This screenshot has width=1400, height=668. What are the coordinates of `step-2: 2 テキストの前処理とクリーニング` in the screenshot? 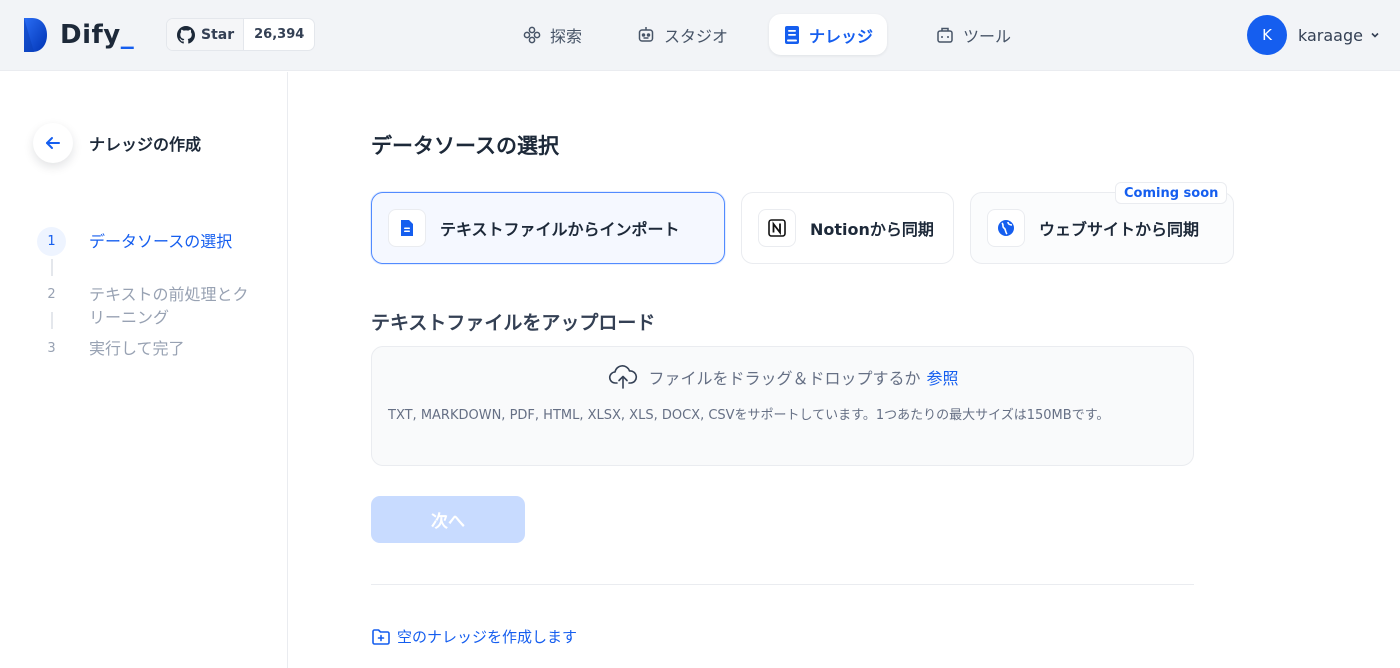 It's located at (150, 304).